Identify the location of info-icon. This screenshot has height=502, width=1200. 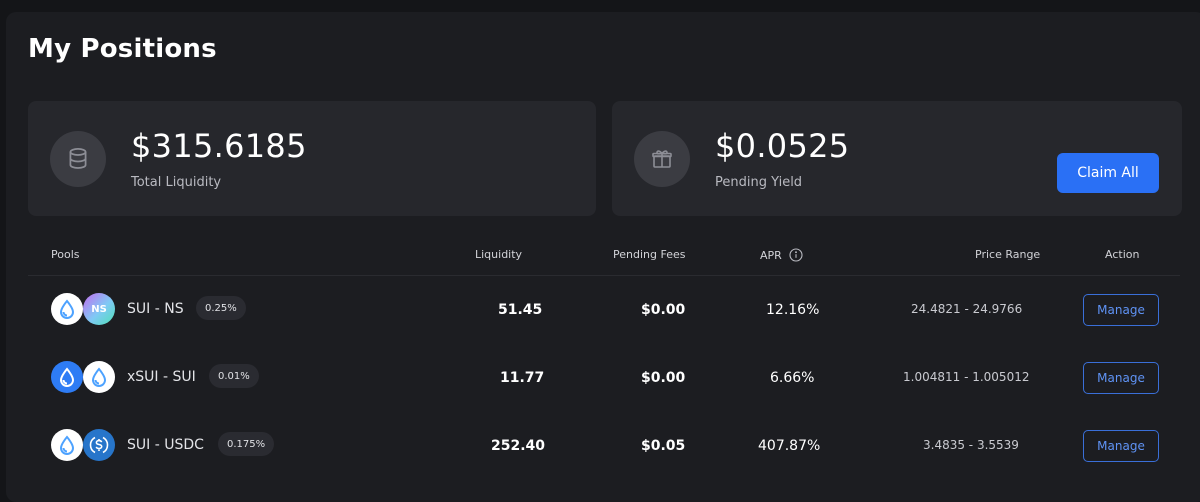
(796, 255).